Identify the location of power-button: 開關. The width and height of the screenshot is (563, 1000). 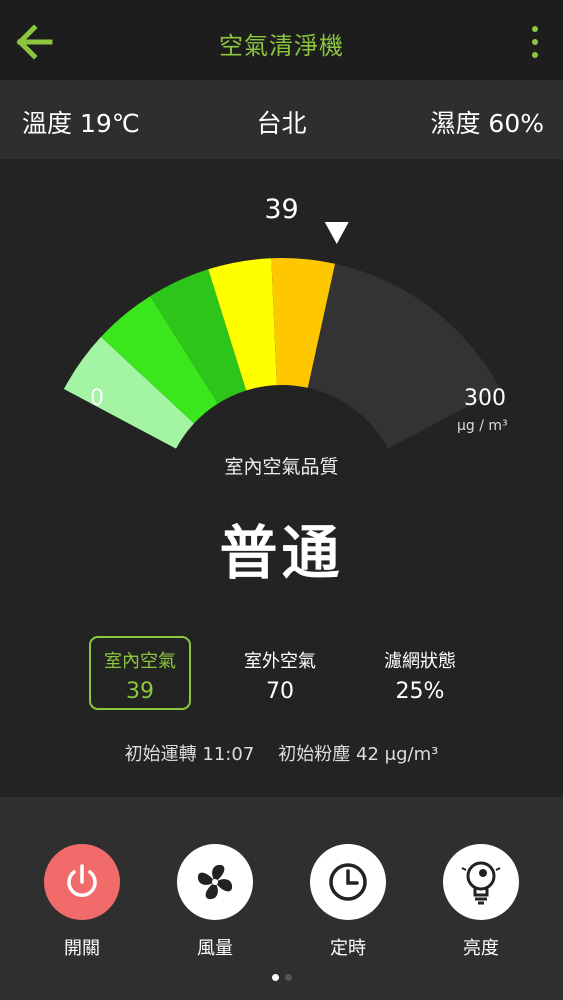
(82, 902).